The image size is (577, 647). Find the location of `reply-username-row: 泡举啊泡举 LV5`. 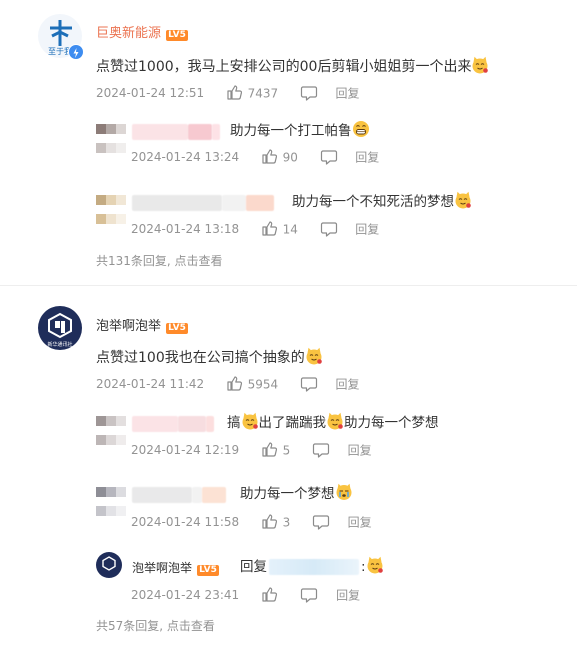

reply-username-row: 泡举啊泡举 LV5 is located at coordinates (175, 566).